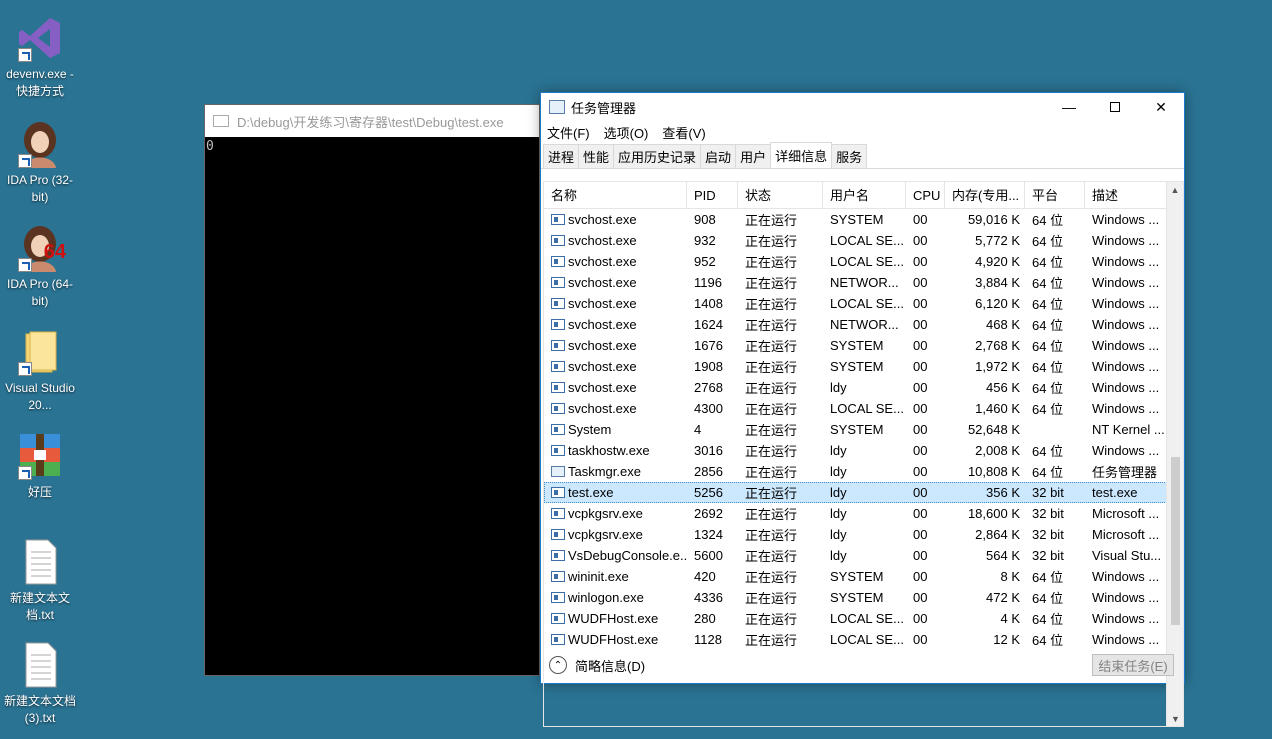  What do you see at coordinates (925, 195) in the screenshot?
I see `column-header-cpu: CPU` at bounding box center [925, 195].